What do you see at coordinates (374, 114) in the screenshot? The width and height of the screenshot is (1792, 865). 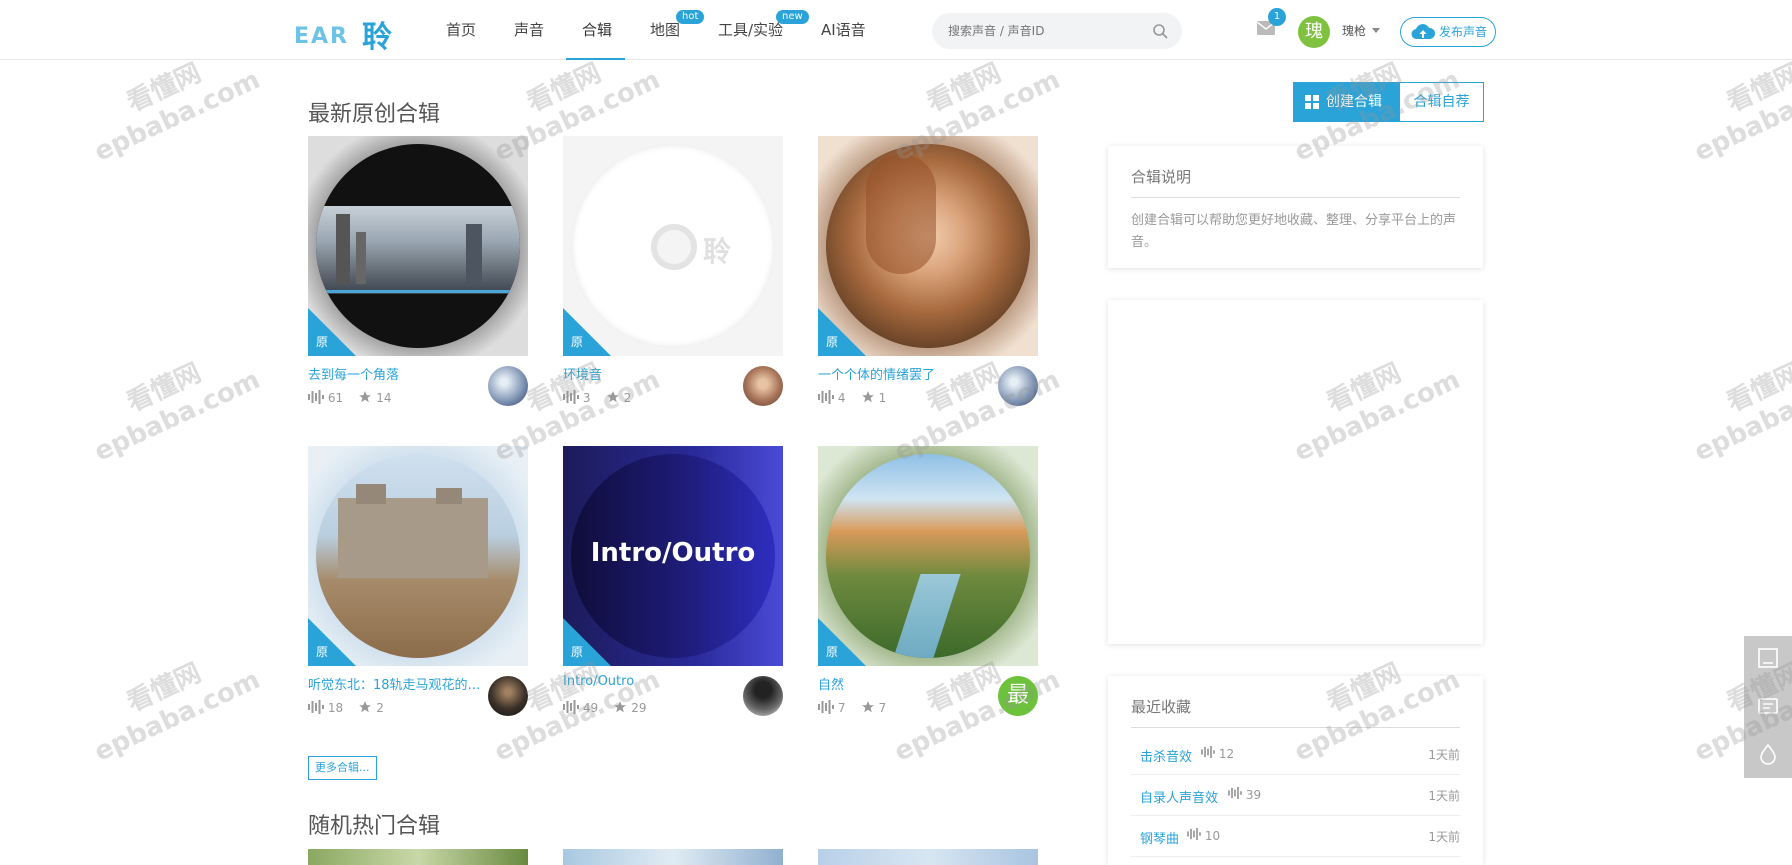 I see `latest-collections-title: 最新原创合辑` at bounding box center [374, 114].